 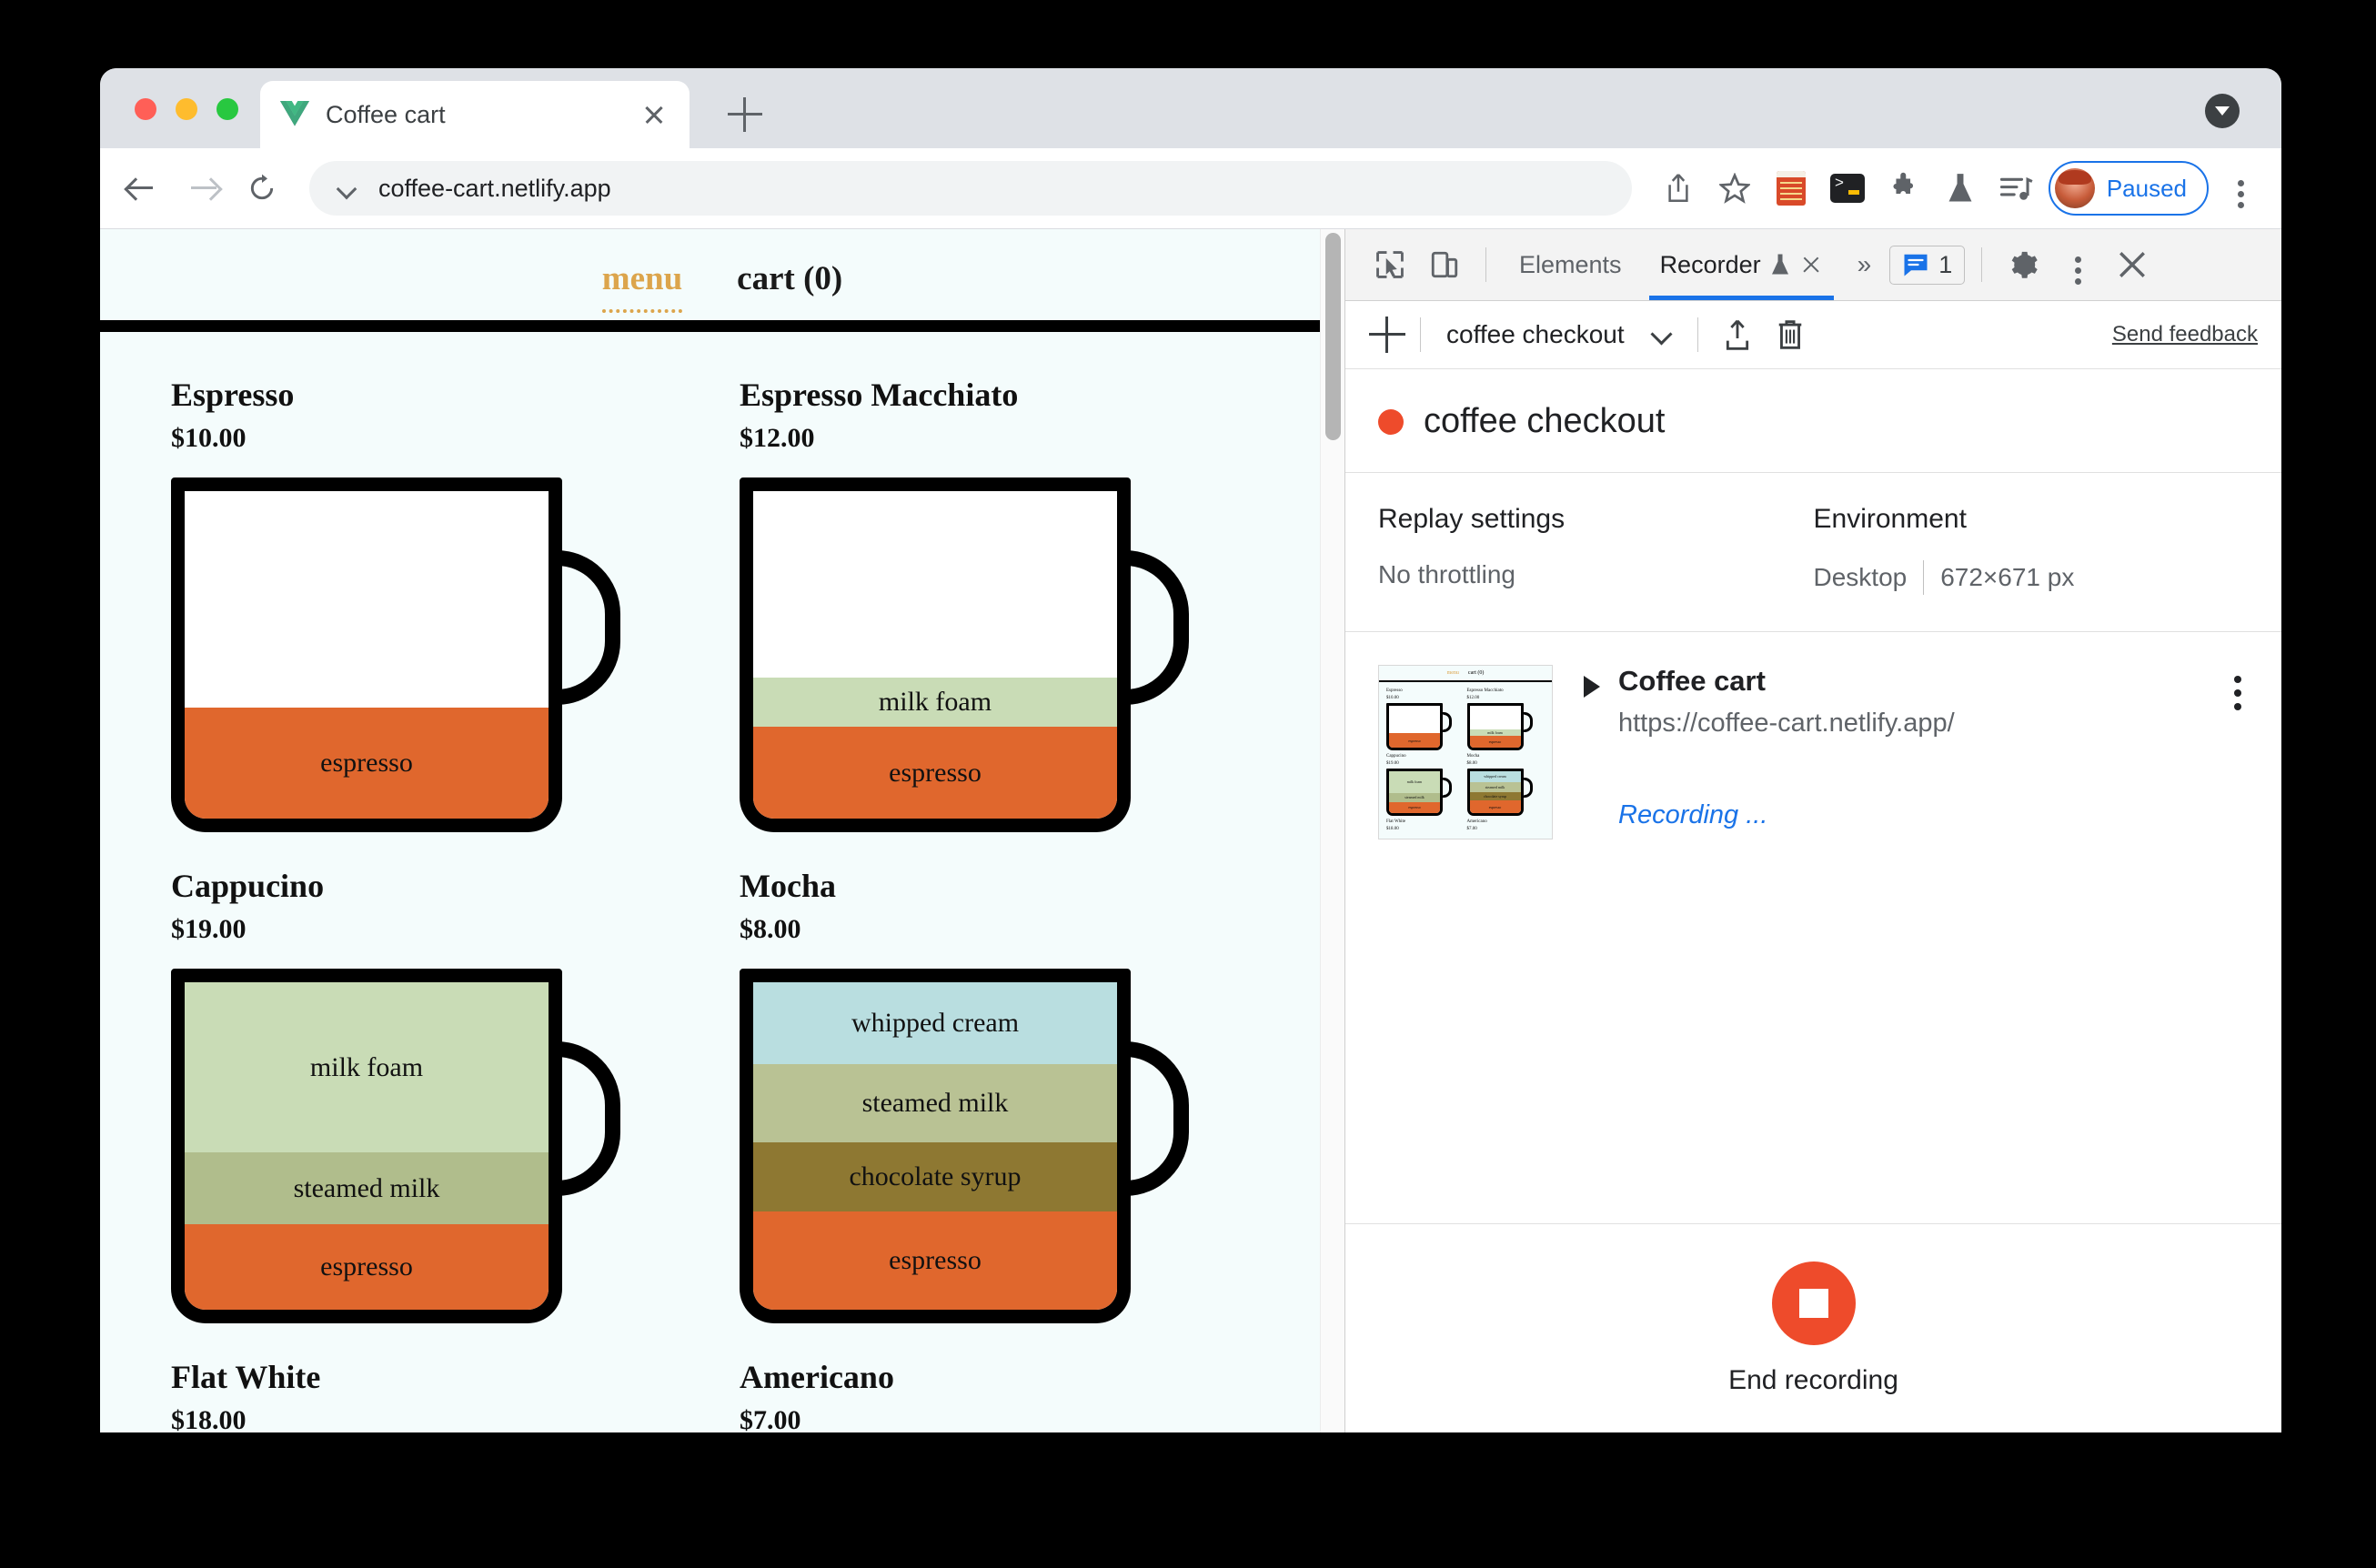 What do you see at coordinates (789, 278) in the screenshot?
I see `nav-link-cart: cart (0)` at bounding box center [789, 278].